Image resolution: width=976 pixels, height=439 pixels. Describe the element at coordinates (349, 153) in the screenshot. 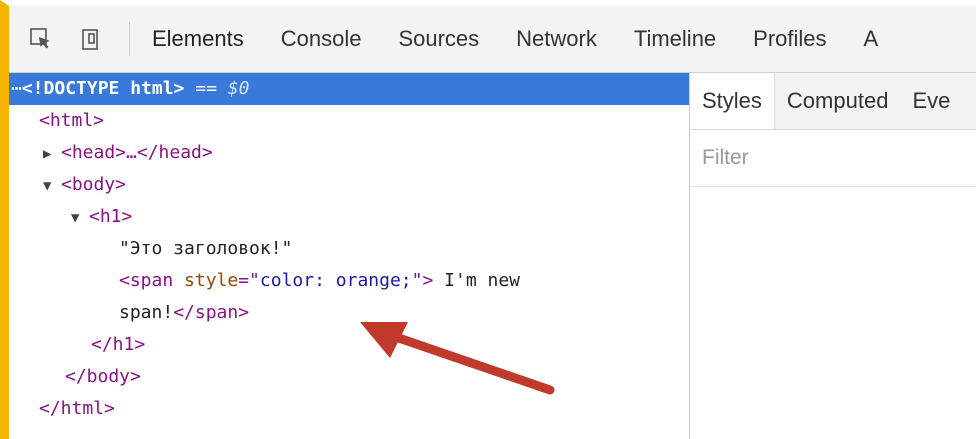

I see `dom-node-head: ▶ <head>…</head>` at that location.